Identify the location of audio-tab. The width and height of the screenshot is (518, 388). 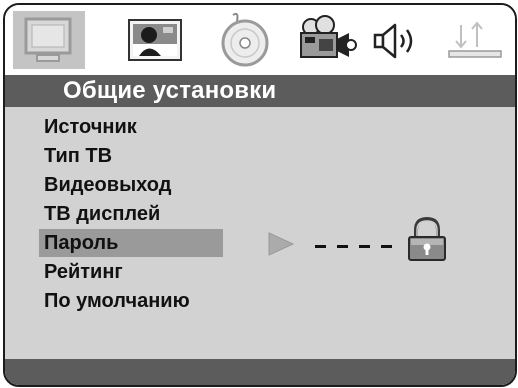
(399, 40).